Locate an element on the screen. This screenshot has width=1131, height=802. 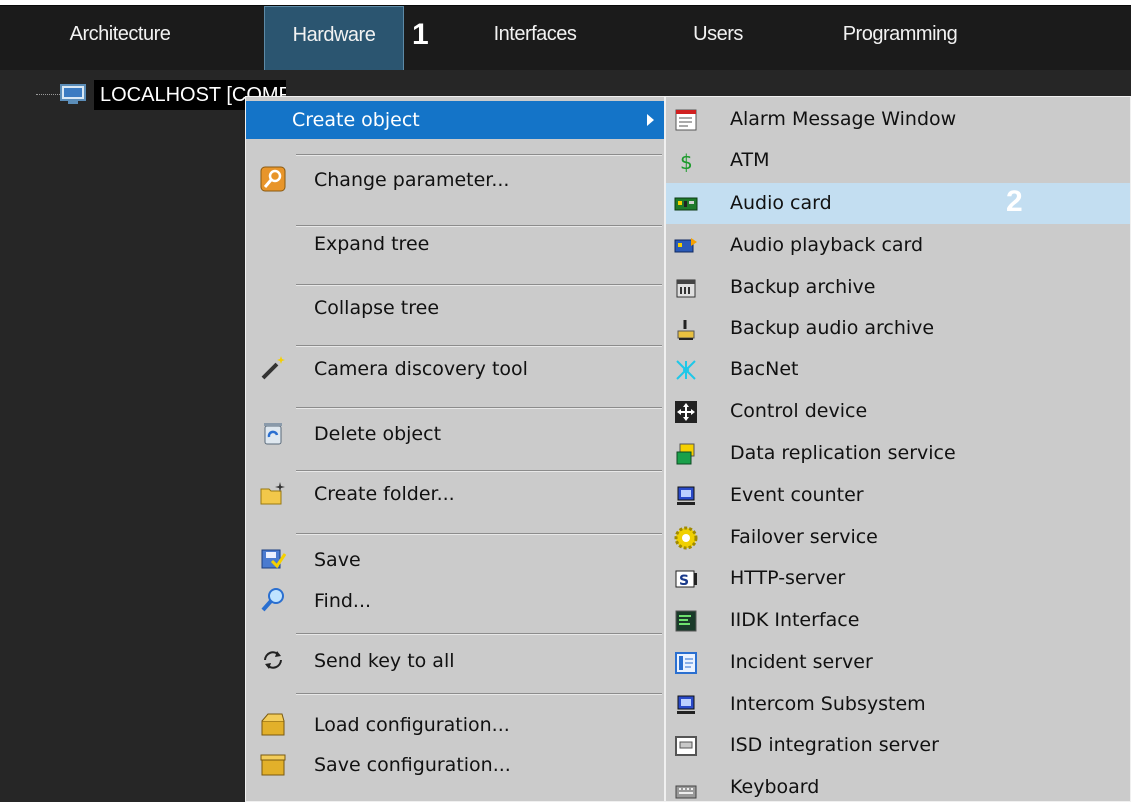
submenu-item-control-device: Control device is located at coordinates (898, 411).